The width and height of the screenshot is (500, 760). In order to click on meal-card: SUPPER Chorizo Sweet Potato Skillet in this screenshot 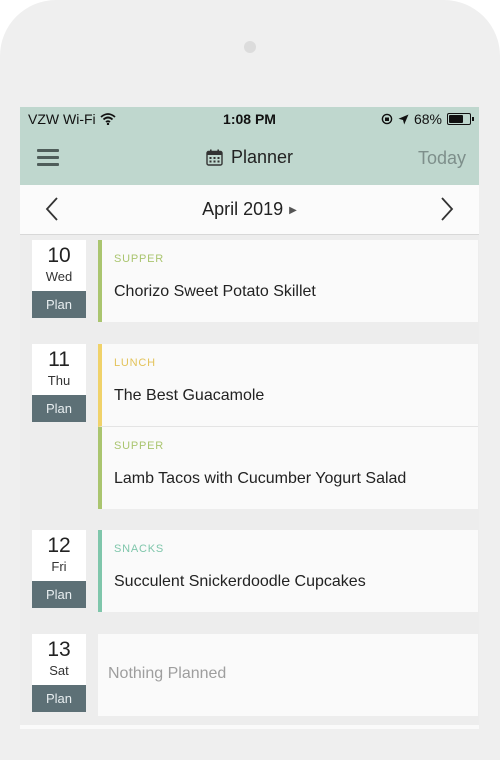, I will do `click(288, 281)`.